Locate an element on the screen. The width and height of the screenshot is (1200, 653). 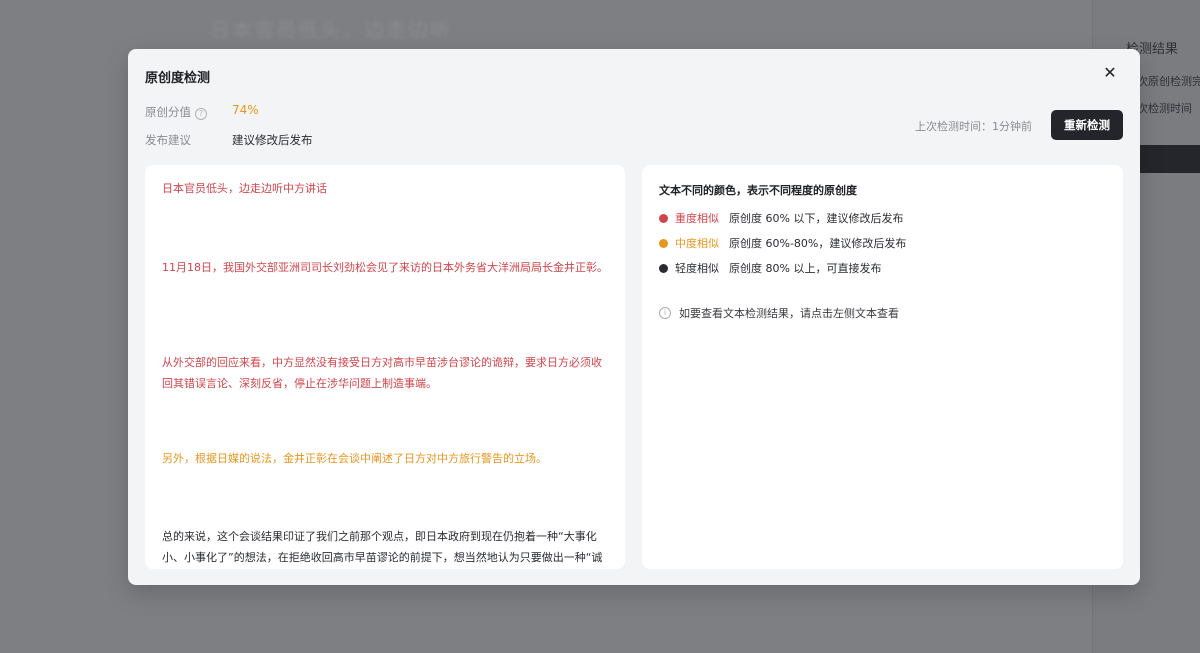
close-icon: ✕ is located at coordinates (1110, 72).